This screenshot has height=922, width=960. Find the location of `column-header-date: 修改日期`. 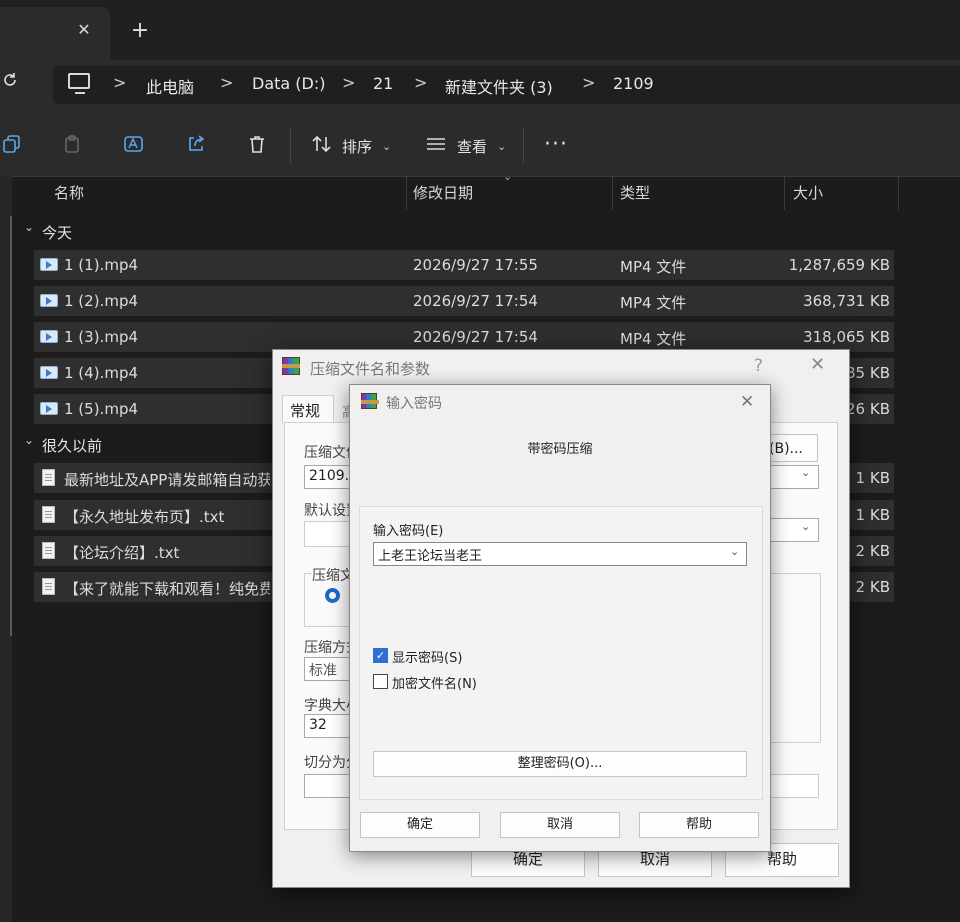

column-header-date: 修改日期 is located at coordinates (443, 192).